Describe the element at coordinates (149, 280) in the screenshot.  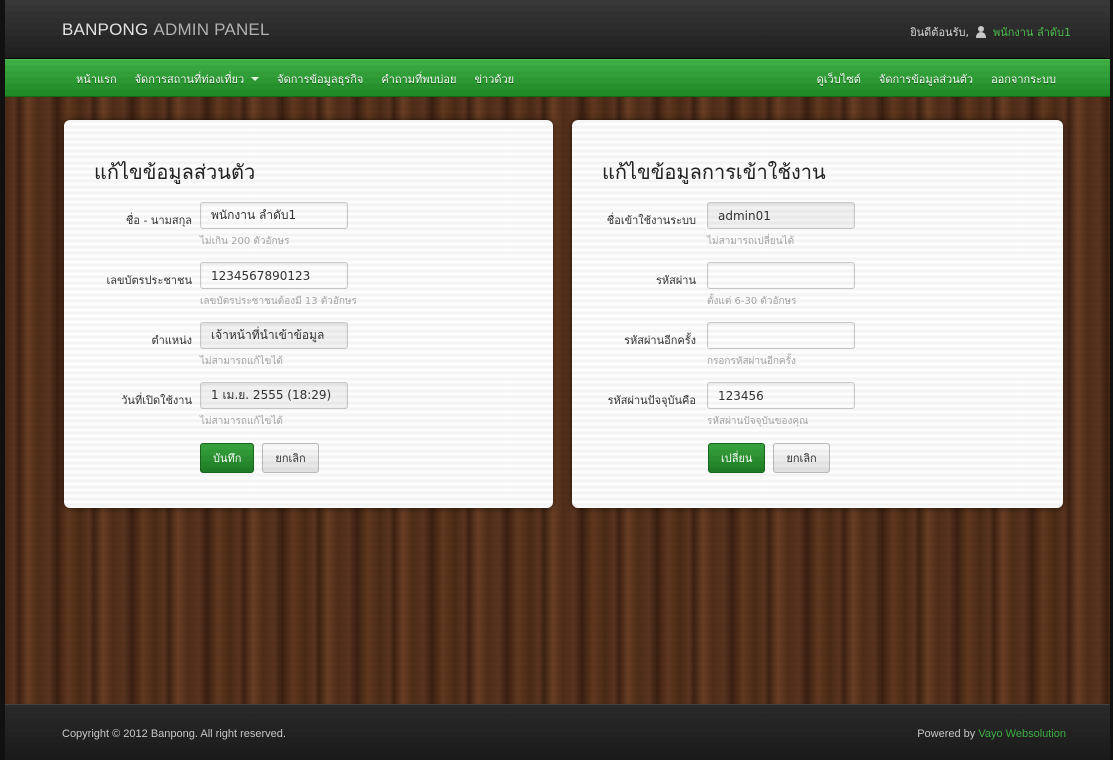
I see `citizen-id-label: เลขบัตรประชาชน` at that location.